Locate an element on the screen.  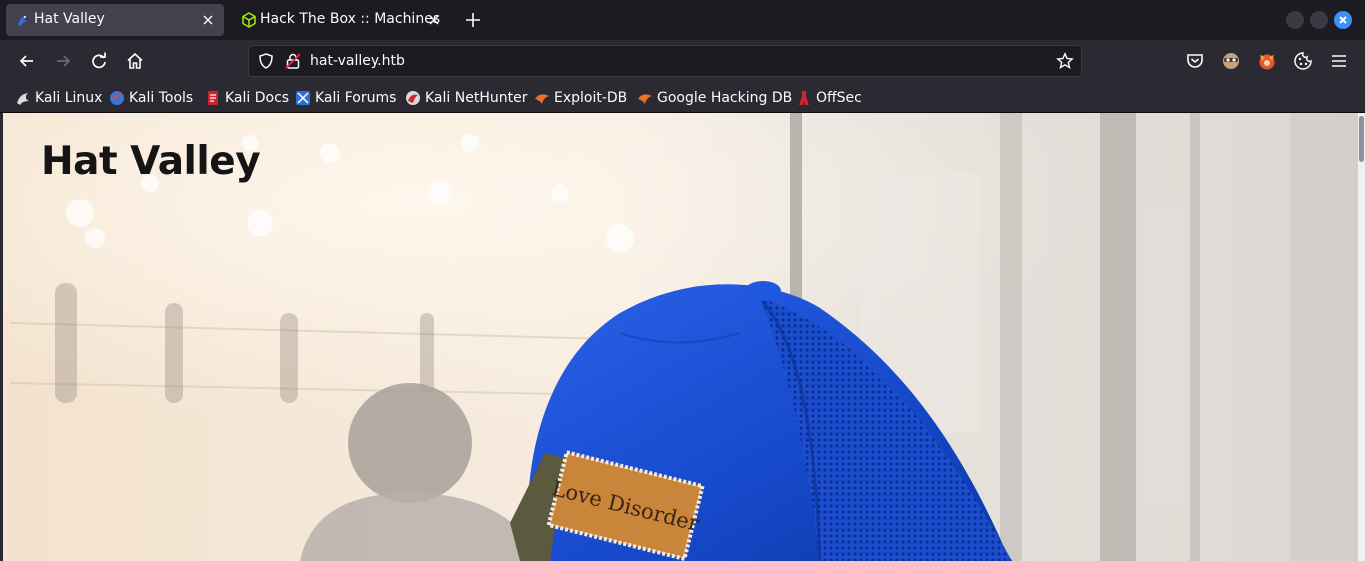
tab-hat-valley: Hat Valley is located at coordinates (115, 20).